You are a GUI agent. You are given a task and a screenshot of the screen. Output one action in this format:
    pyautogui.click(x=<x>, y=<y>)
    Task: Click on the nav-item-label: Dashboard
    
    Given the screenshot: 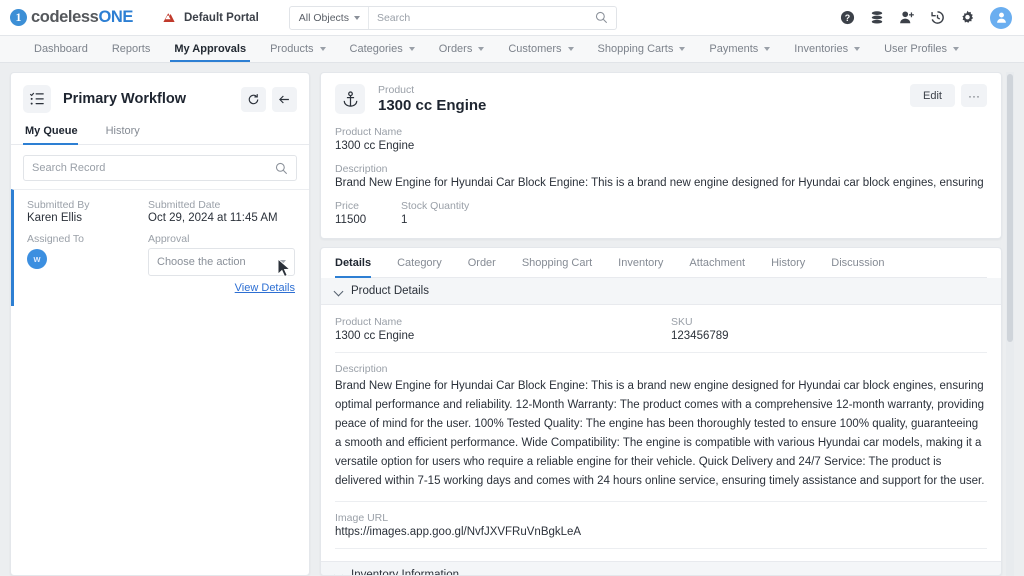 What is the action you would take?
    pyautogui.click(x=61, y=49)
    